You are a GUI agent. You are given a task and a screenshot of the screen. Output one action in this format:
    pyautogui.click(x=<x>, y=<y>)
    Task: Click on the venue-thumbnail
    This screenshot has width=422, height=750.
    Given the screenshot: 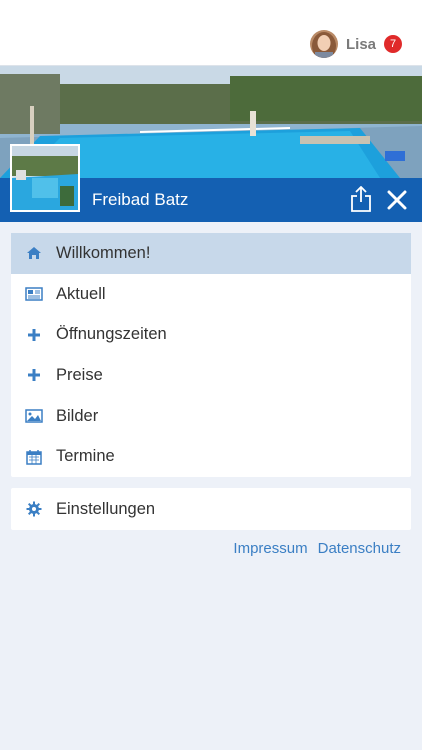 What is the action you would take?
    pyautogui.click(x=45, y=178)
    